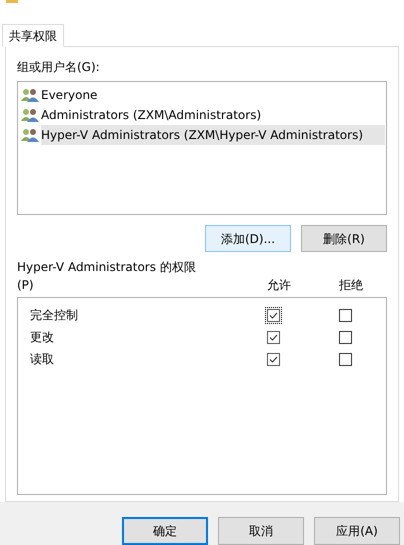  I want to click on group-label: 组或用户名(G):, so click(59, 67).